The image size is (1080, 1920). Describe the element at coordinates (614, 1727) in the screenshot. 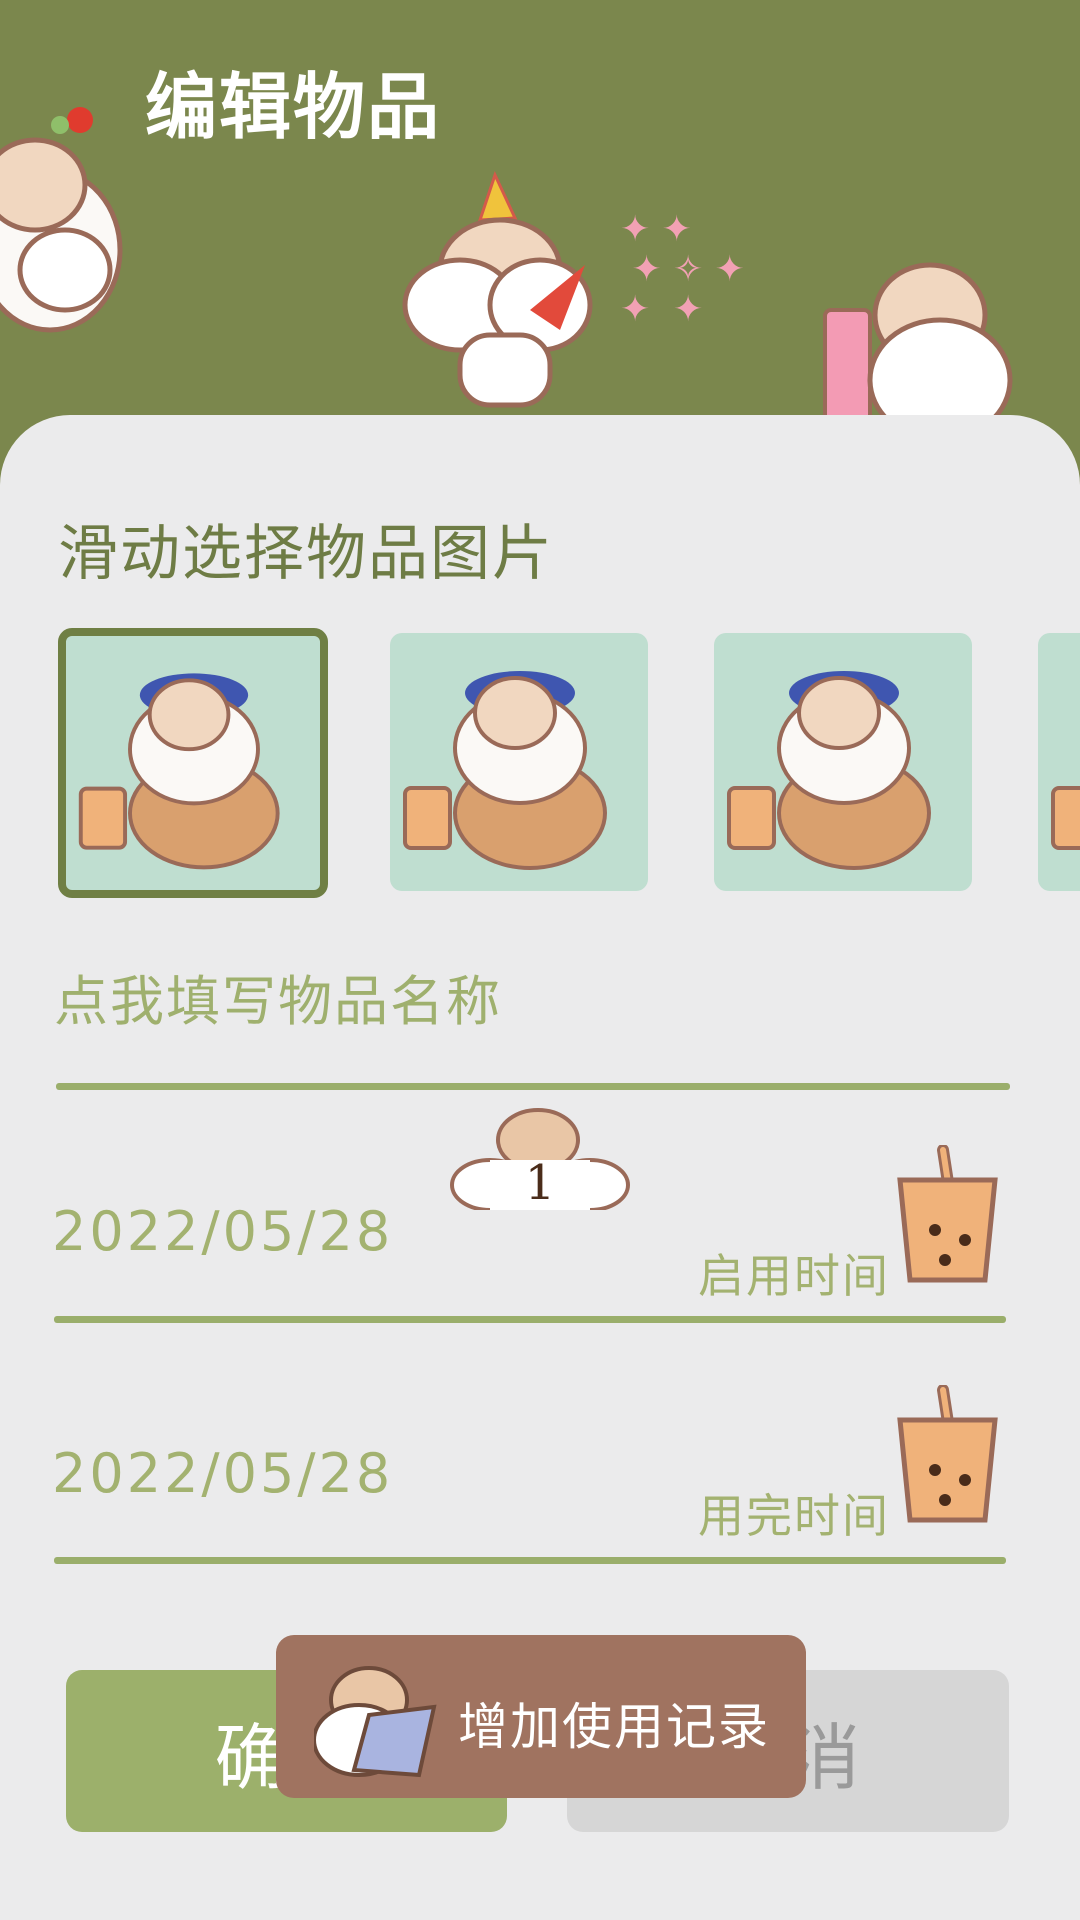

I see `toast-text: 增加使用记录` at that location.